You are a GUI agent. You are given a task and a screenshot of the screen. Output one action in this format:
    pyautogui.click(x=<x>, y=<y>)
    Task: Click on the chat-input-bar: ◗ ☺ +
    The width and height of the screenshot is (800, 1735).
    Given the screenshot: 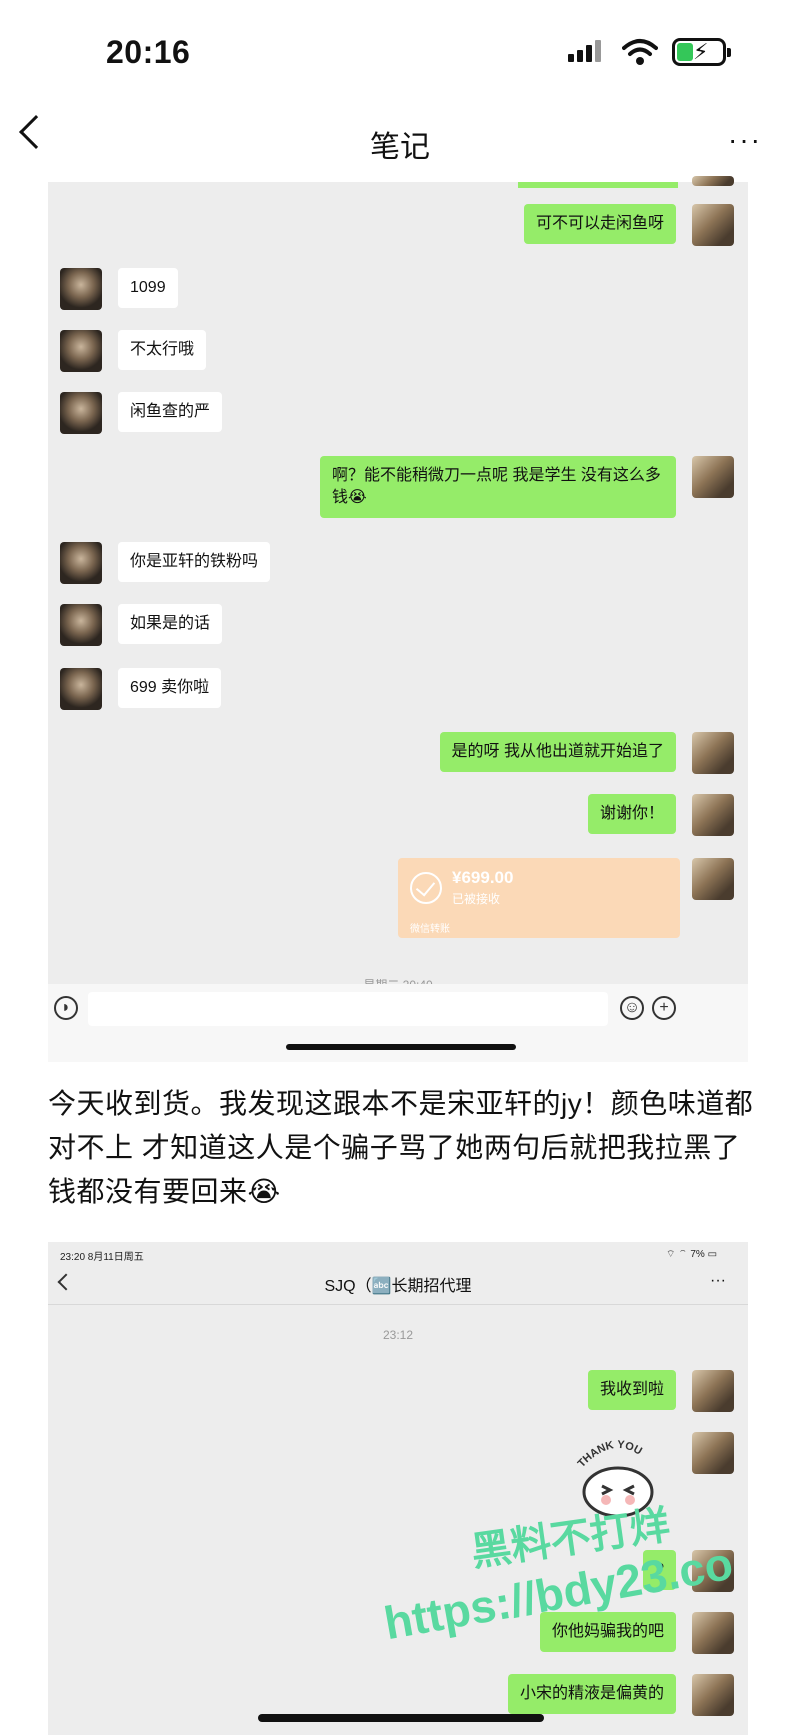 What is the action you would take?
    pyautogui.click(x=398, y=1023)
    